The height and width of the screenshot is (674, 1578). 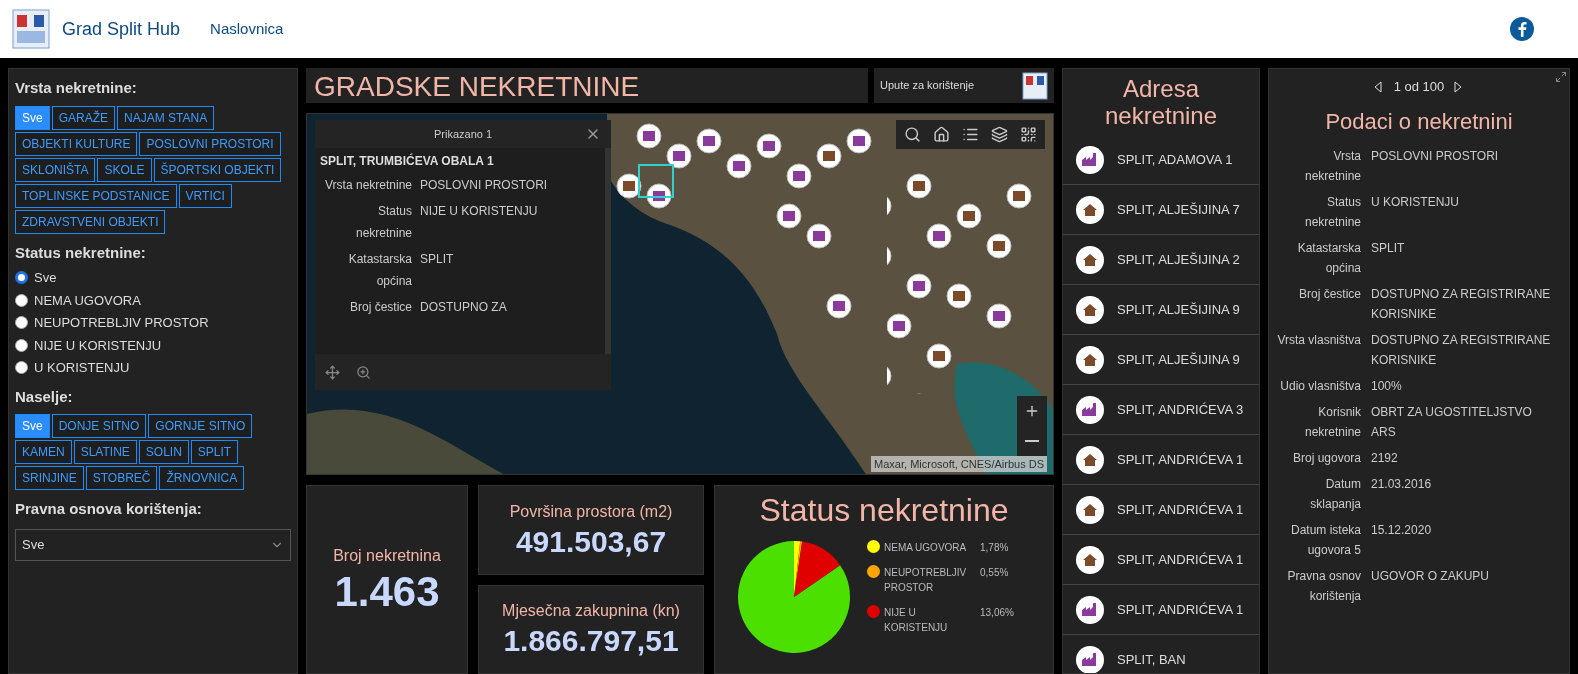 I want to click on facebook-icon, so click(x=1522, y=29).